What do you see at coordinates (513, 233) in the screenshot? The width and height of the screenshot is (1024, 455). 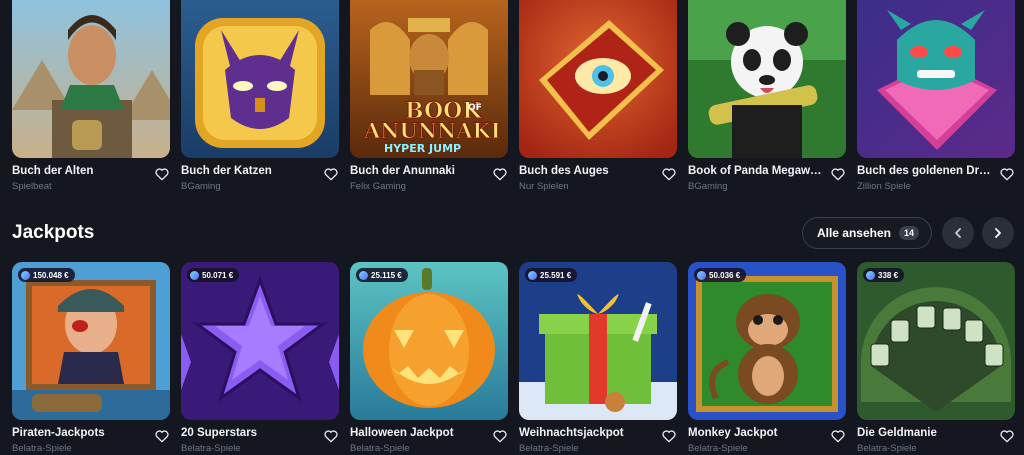 I see `jackpots-section-header: Jackpots Alle ansehen 14` at bounding box center [513, 233].